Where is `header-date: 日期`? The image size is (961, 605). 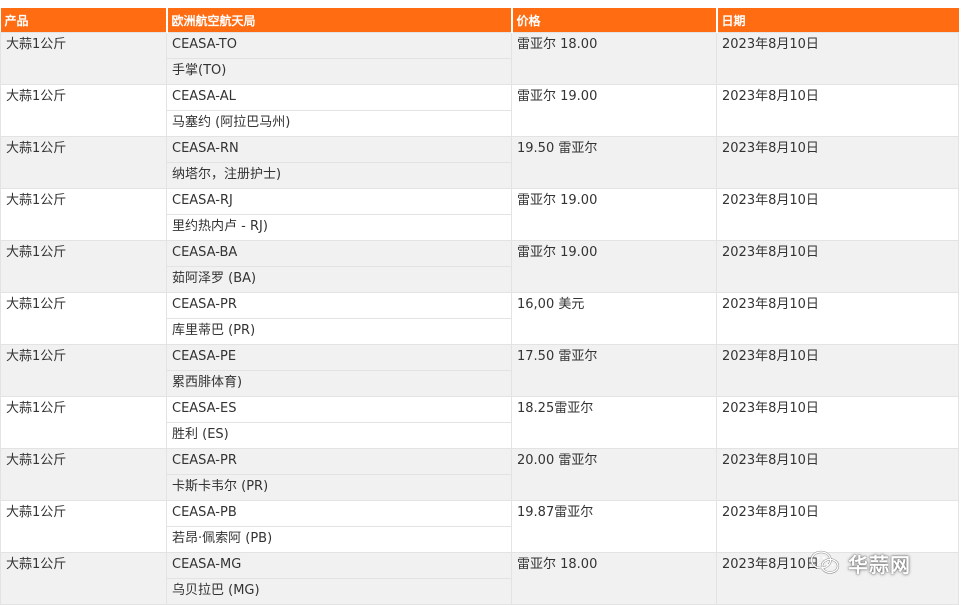
header-date: 日期 is located at coordinates (837, 20).